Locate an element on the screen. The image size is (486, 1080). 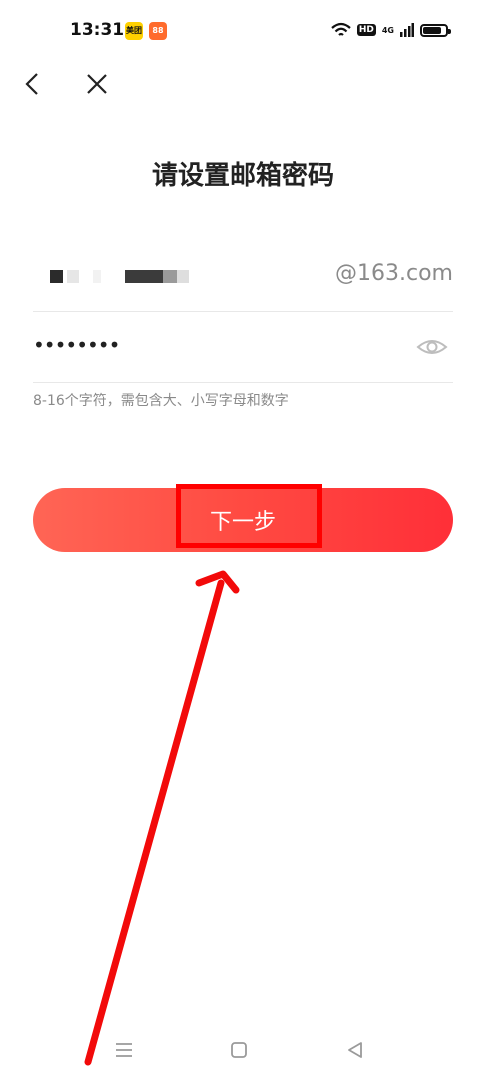
home-button is located at coordinates (239, 1050).